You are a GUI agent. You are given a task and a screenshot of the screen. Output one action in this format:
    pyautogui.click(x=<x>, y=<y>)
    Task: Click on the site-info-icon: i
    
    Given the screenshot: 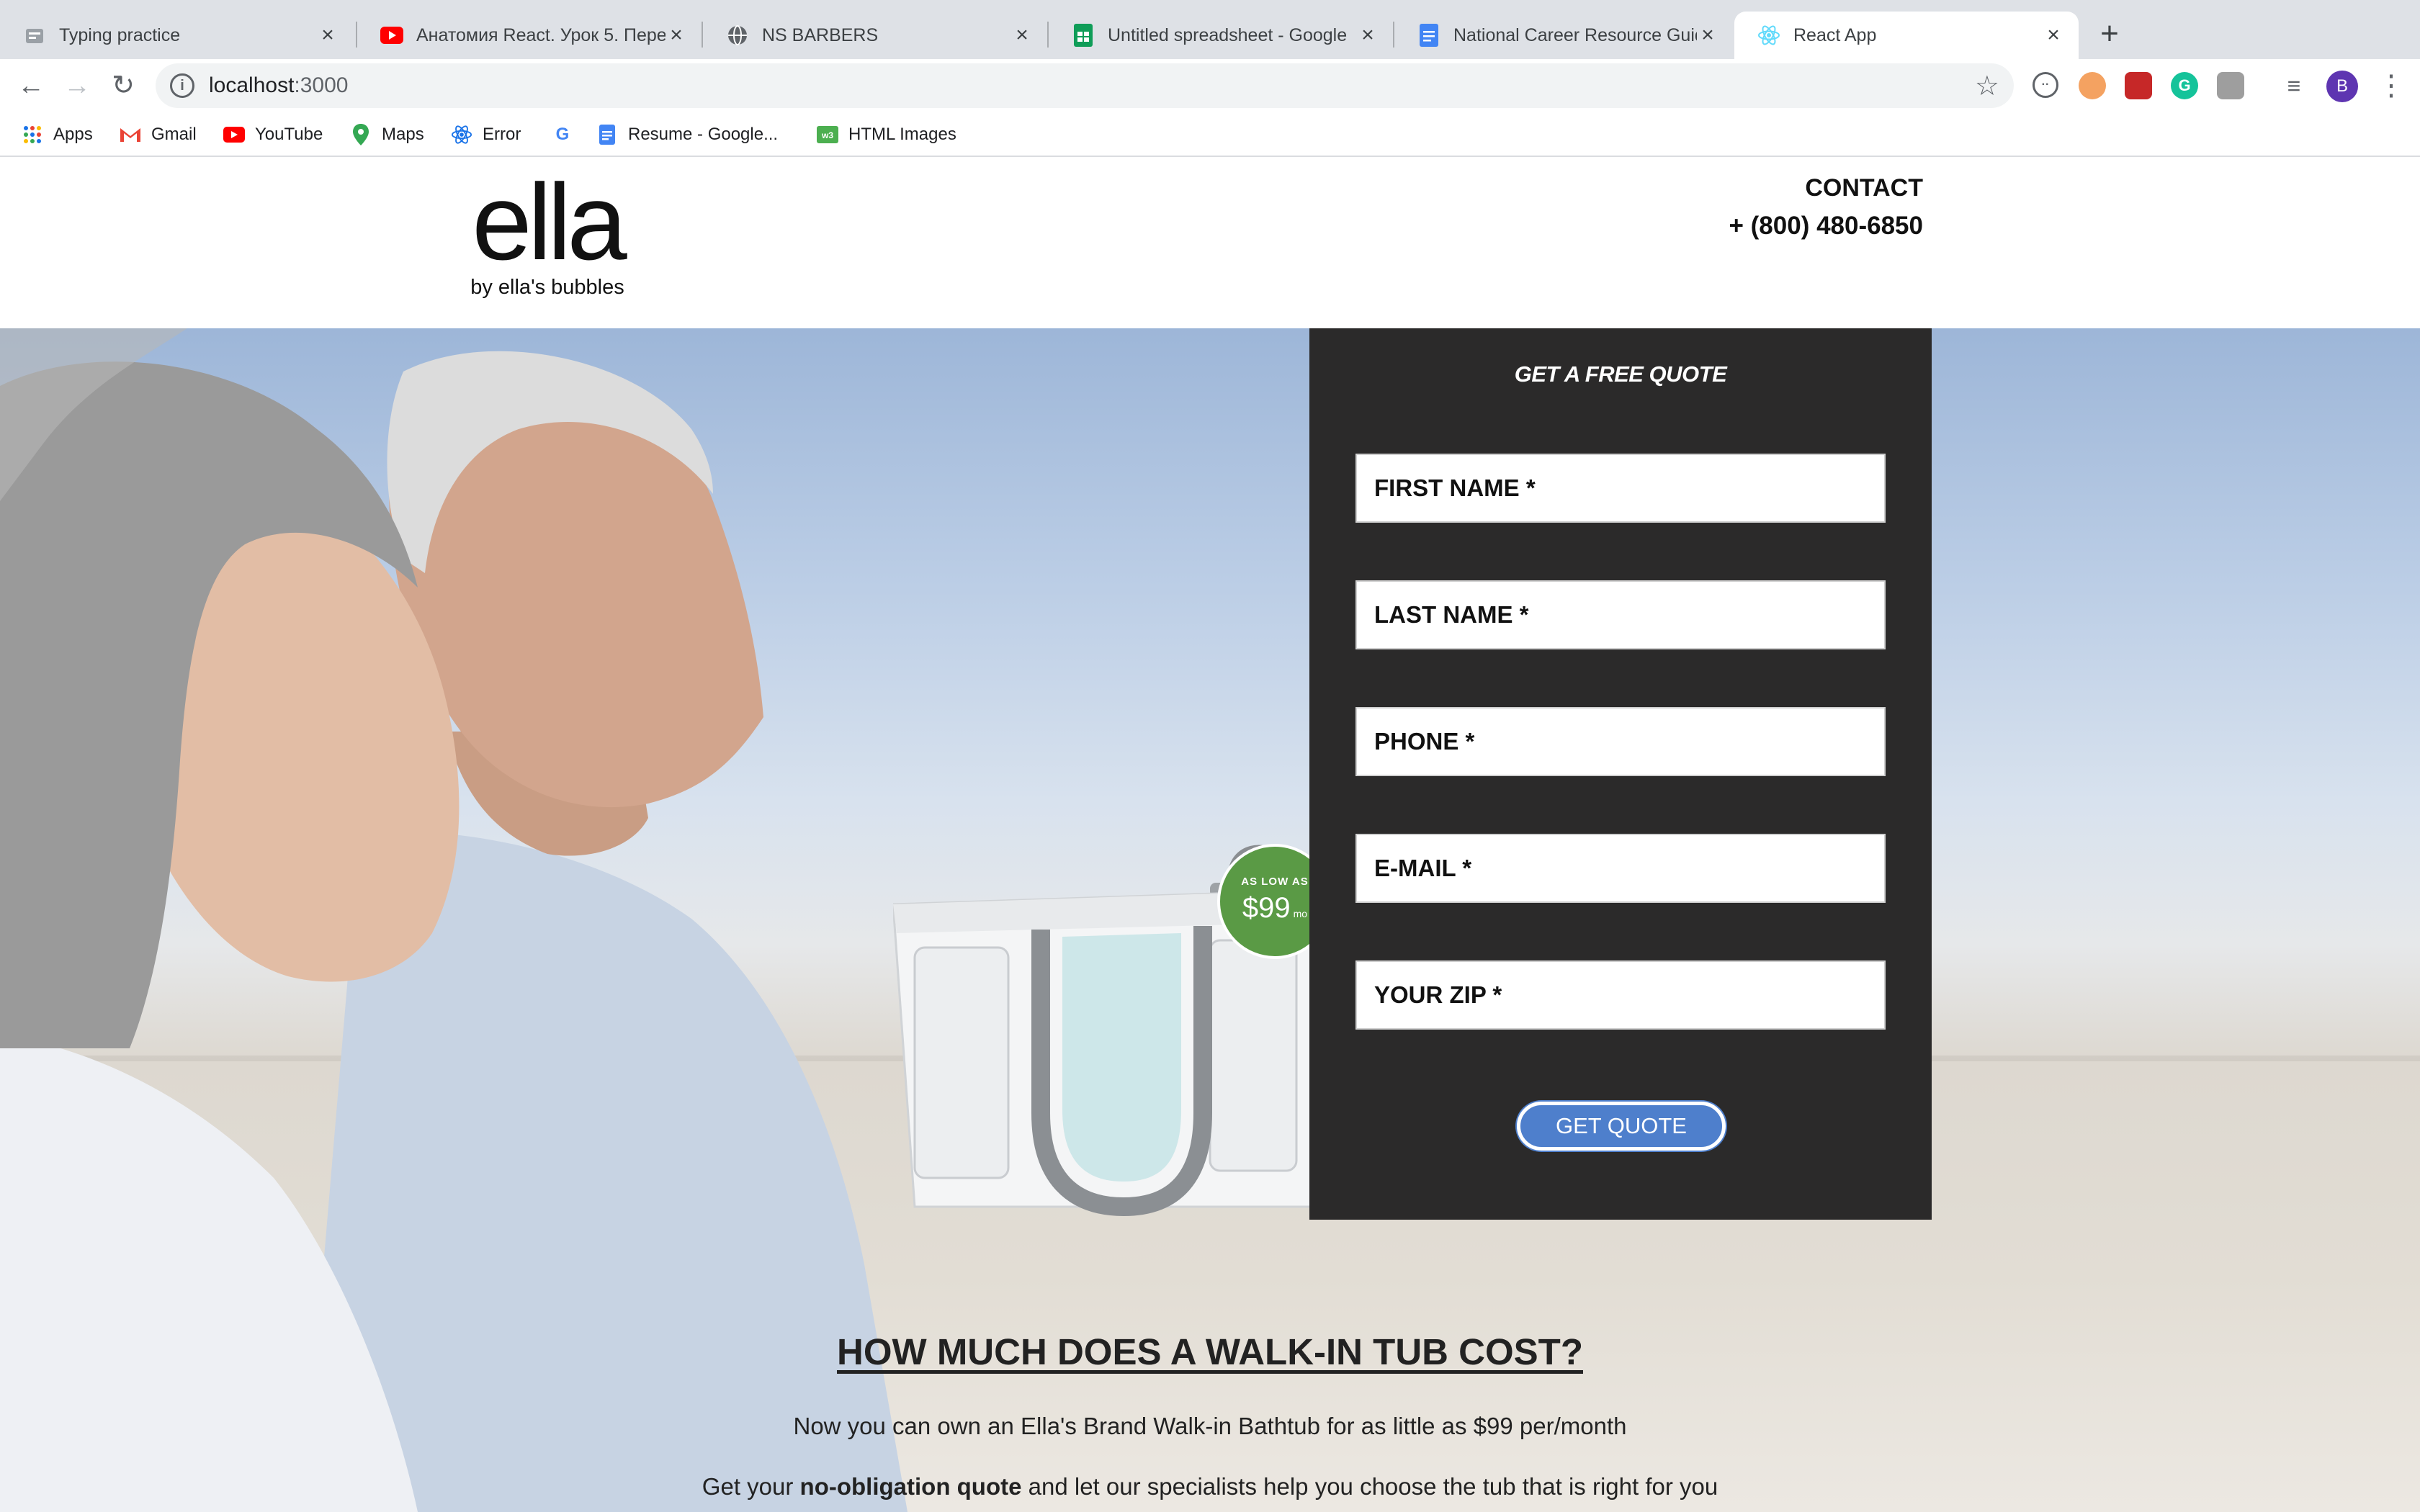 What is the action you would take?
    pyautogui.click(x=182, y=85)
    